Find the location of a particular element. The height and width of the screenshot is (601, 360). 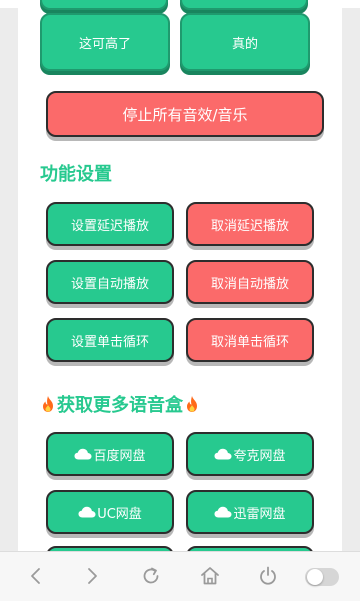

power-icon is located at coordinates (268, 576).